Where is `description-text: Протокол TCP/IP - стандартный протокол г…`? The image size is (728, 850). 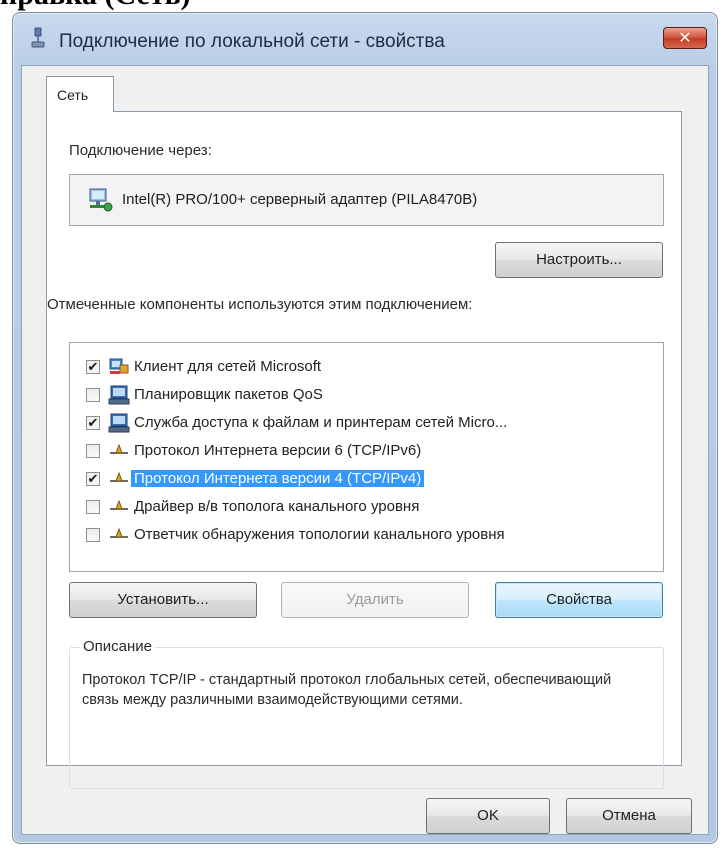
description-text: Протокол TCP/IP - стандартный протокол г… is located at coordinates (347, 690).